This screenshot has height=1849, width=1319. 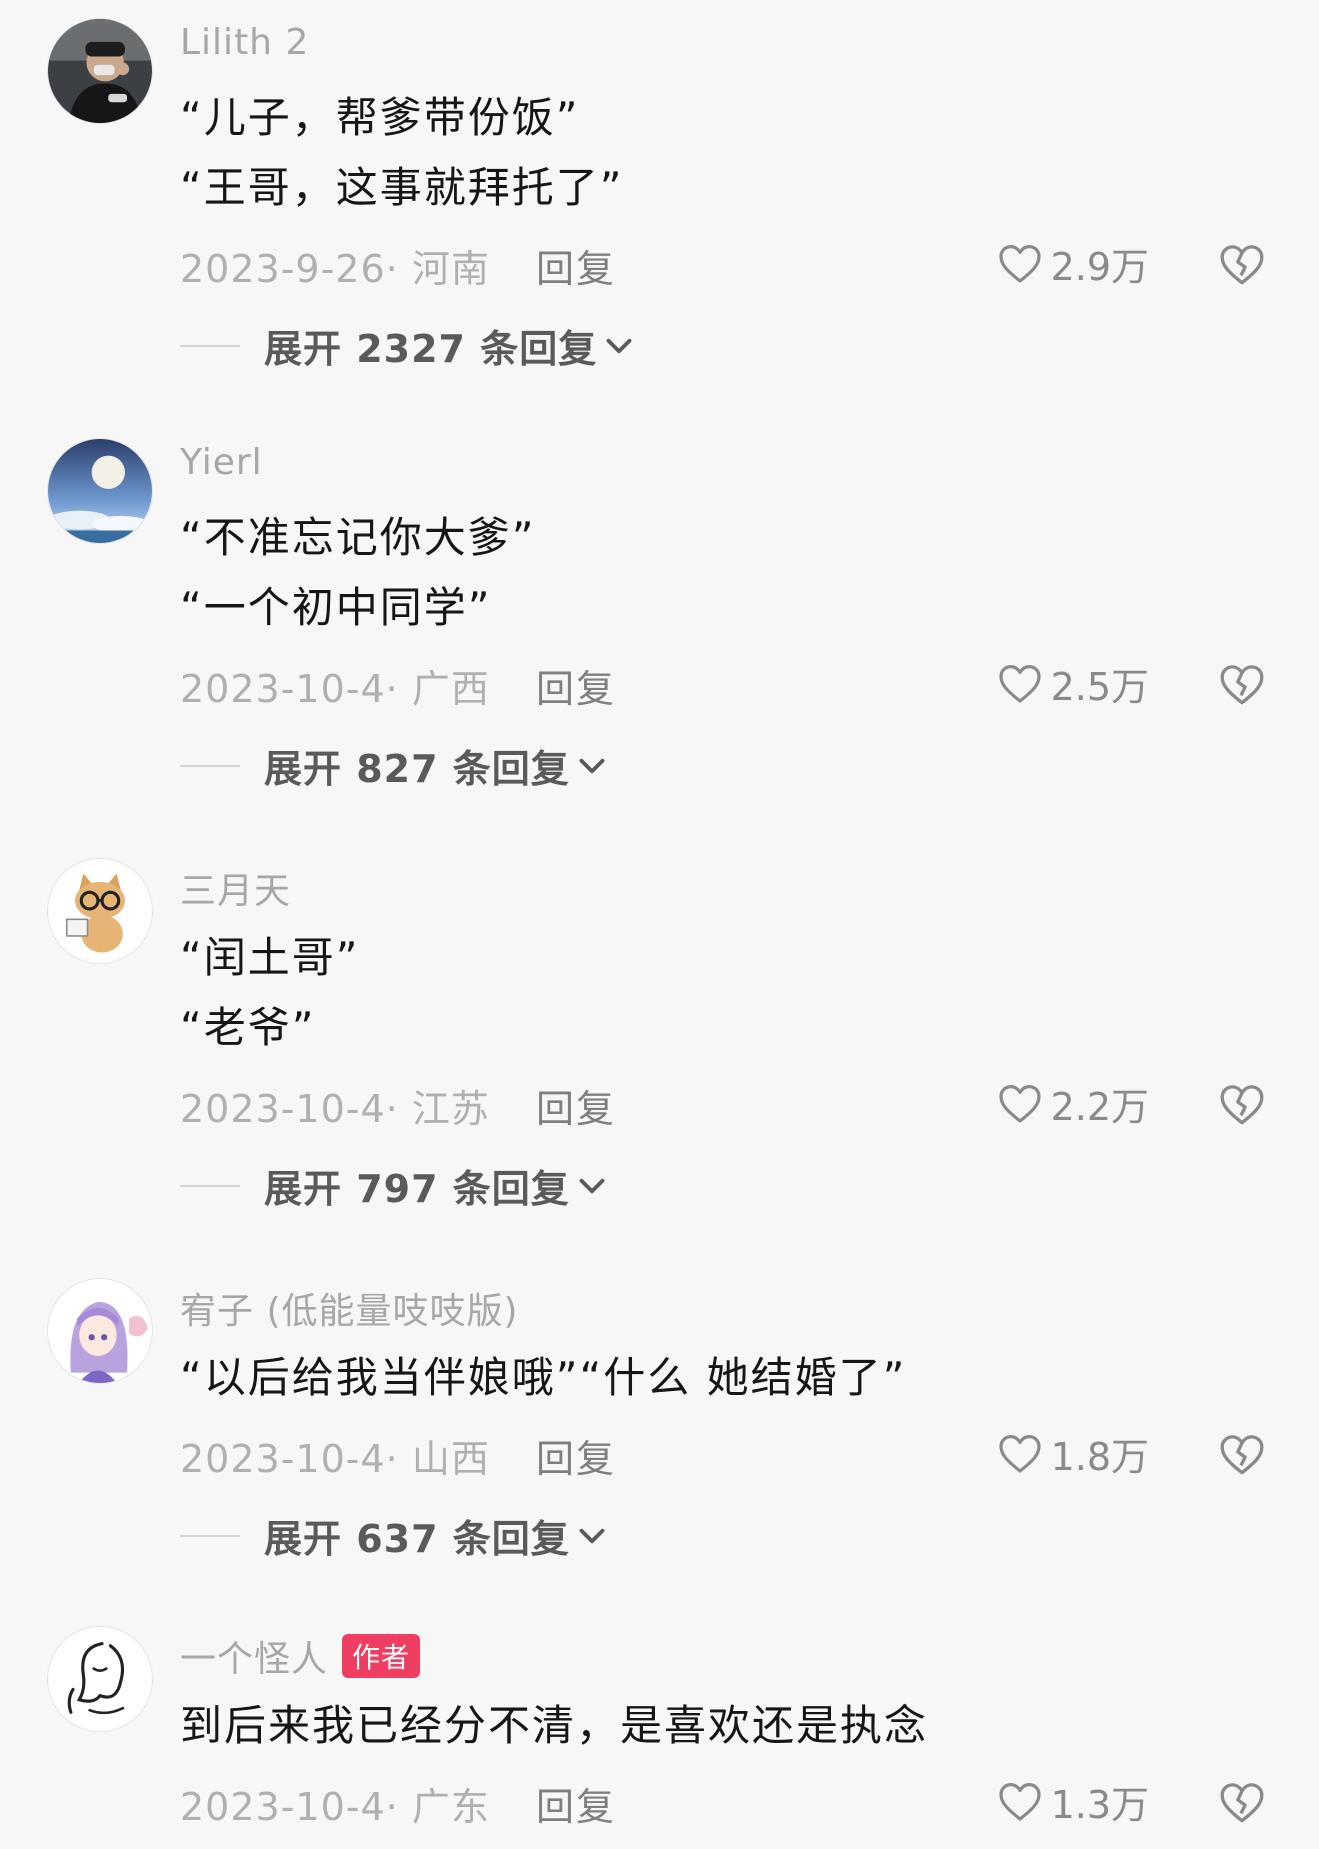 What do you see at coordinates (335, 1807) in the screenshot?
I see `comment-date-location: 2023-10-4· 广东` at bounding box center [335, 1807].